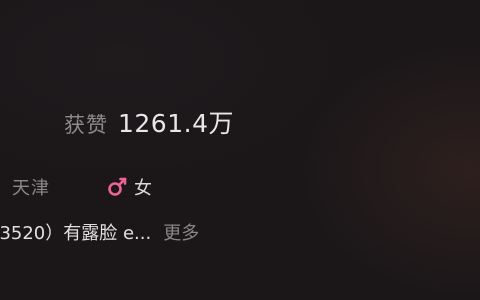  I want to click on more-button: 更多, so click(181, 232).